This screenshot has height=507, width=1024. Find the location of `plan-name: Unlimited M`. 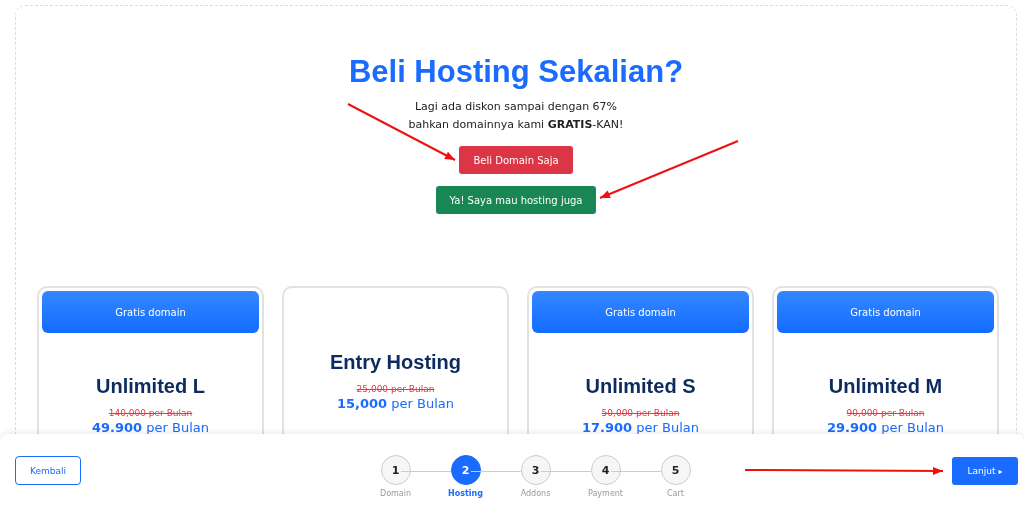

plan-name: Unlimited M is located at coordinates (885, 386).